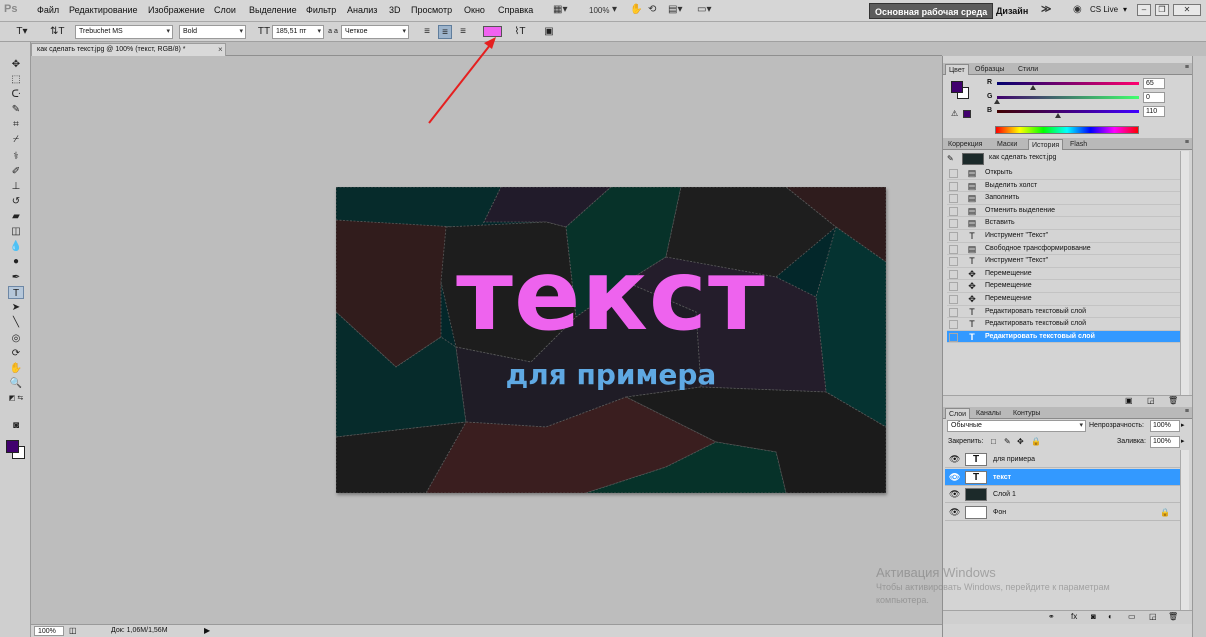 This screenshot has height=637, width=1206. What do you see at coordinates (954, 113) in the screenshot?
I see `gamut-warning-icon: ⚠` at bounding box center [954, 113].